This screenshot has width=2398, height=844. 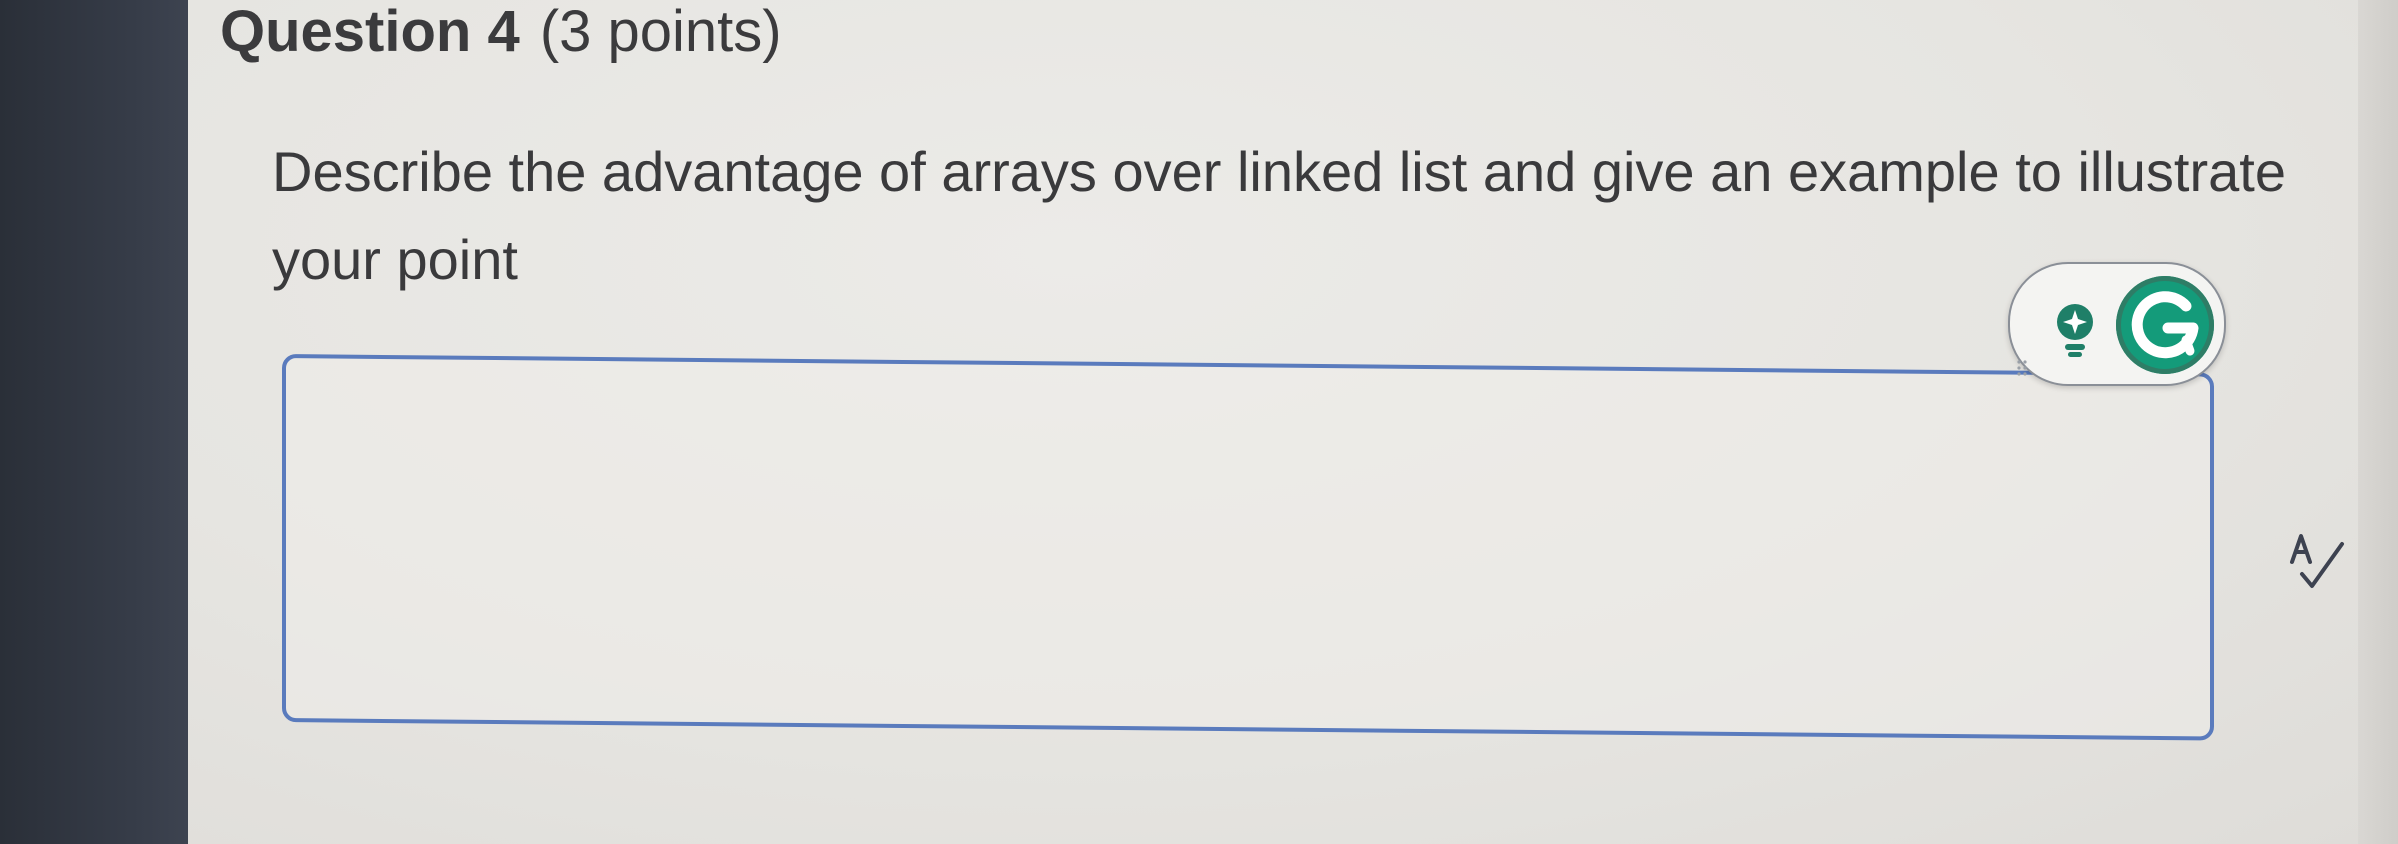 I want to click on spellcheck-icon, so click(x=2317, y=560).